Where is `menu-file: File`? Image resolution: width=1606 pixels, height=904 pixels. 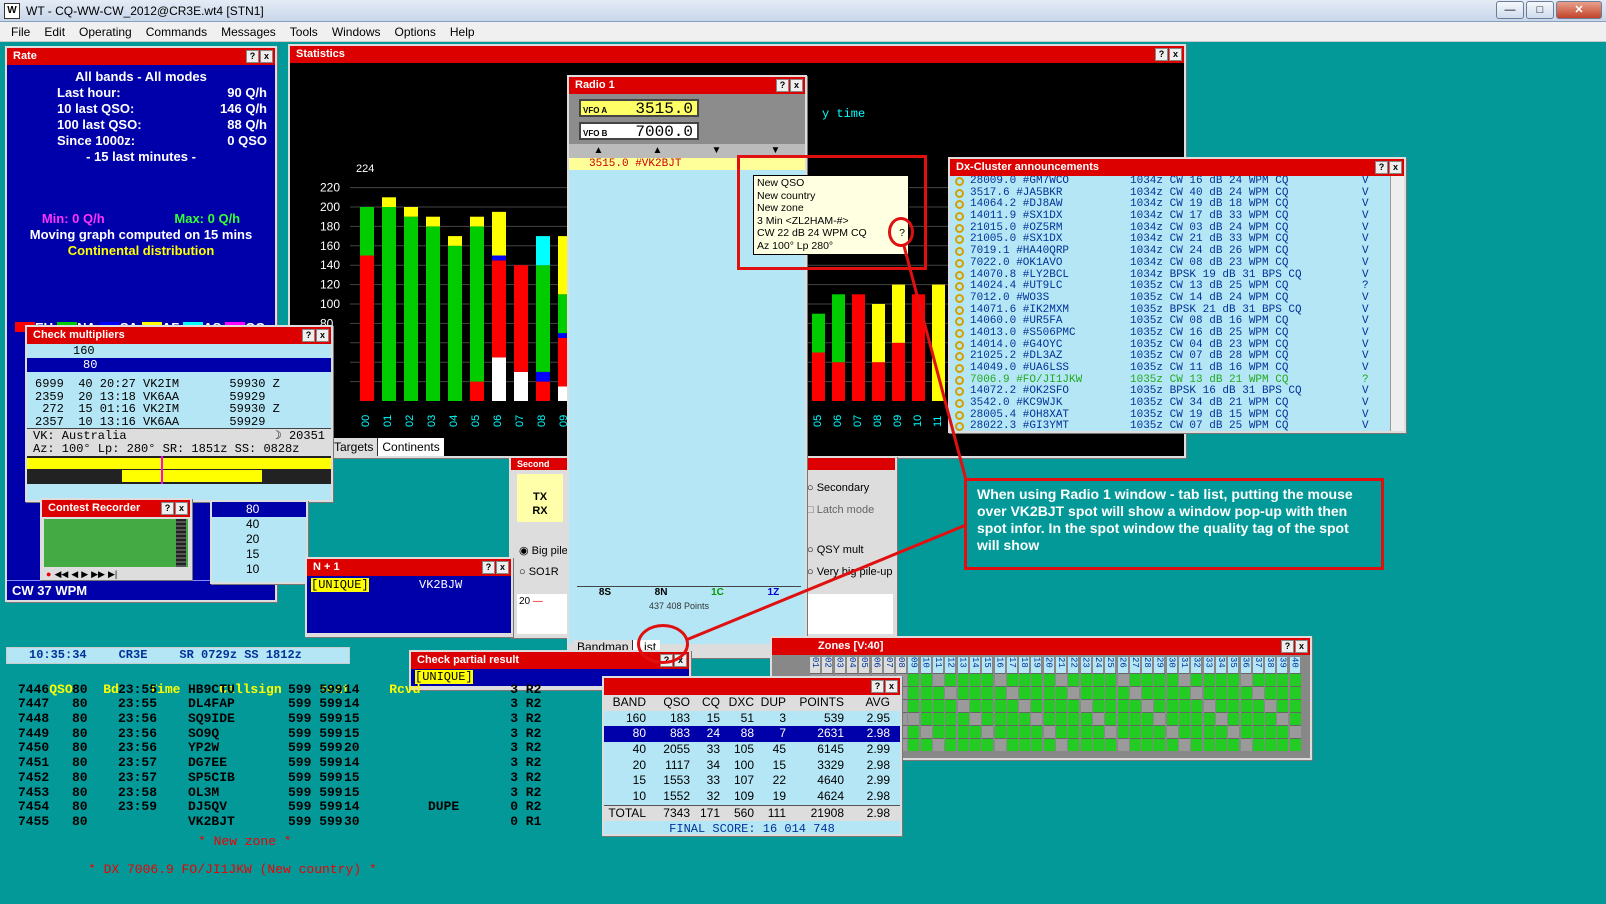 menu-file: File is located at coordinates (20, 32).